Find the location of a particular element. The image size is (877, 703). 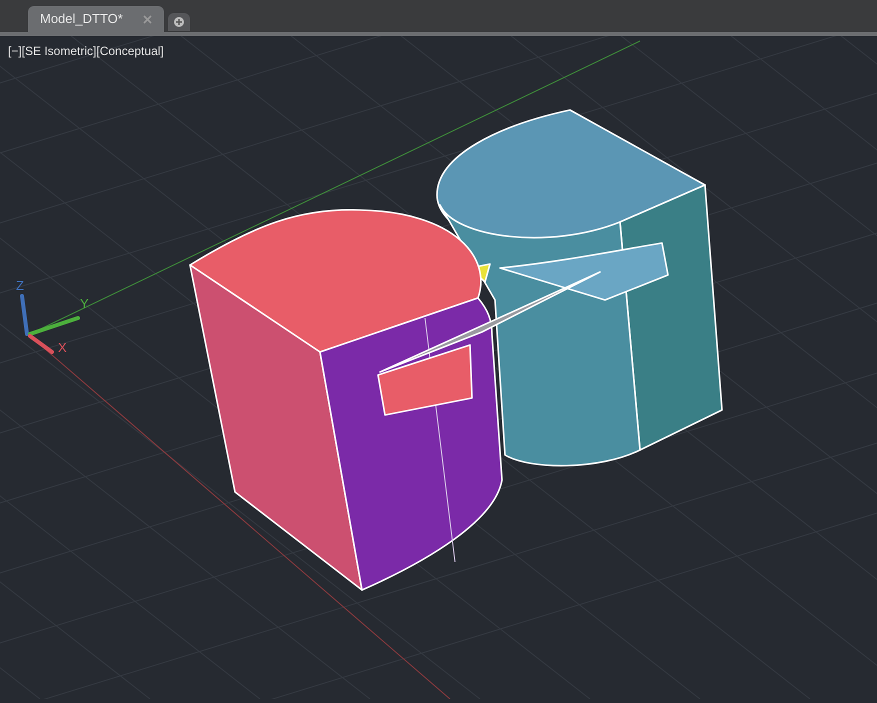

axis-label: Z is located at coordinates (20, 285).